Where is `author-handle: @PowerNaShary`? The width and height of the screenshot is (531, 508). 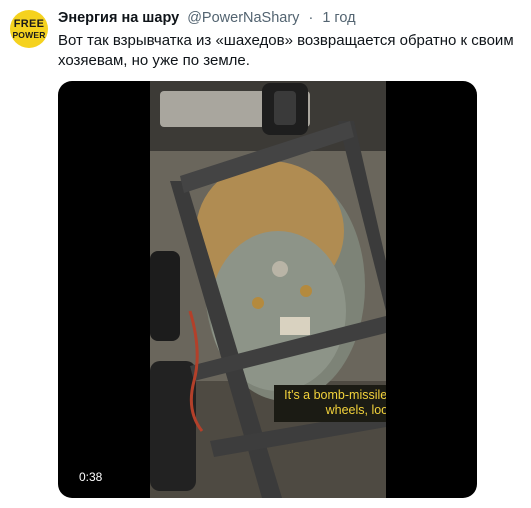 author-handle: @PowerNaShary is located at coordinates (243, 18).